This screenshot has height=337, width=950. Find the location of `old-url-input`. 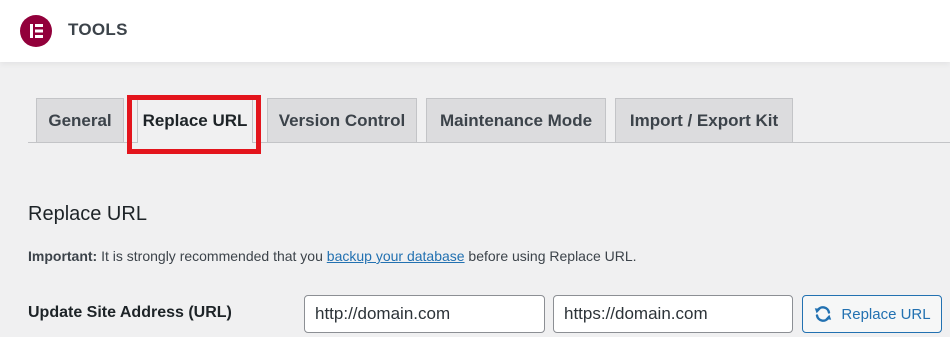

old-url-input is located at coordinates (424, 314).